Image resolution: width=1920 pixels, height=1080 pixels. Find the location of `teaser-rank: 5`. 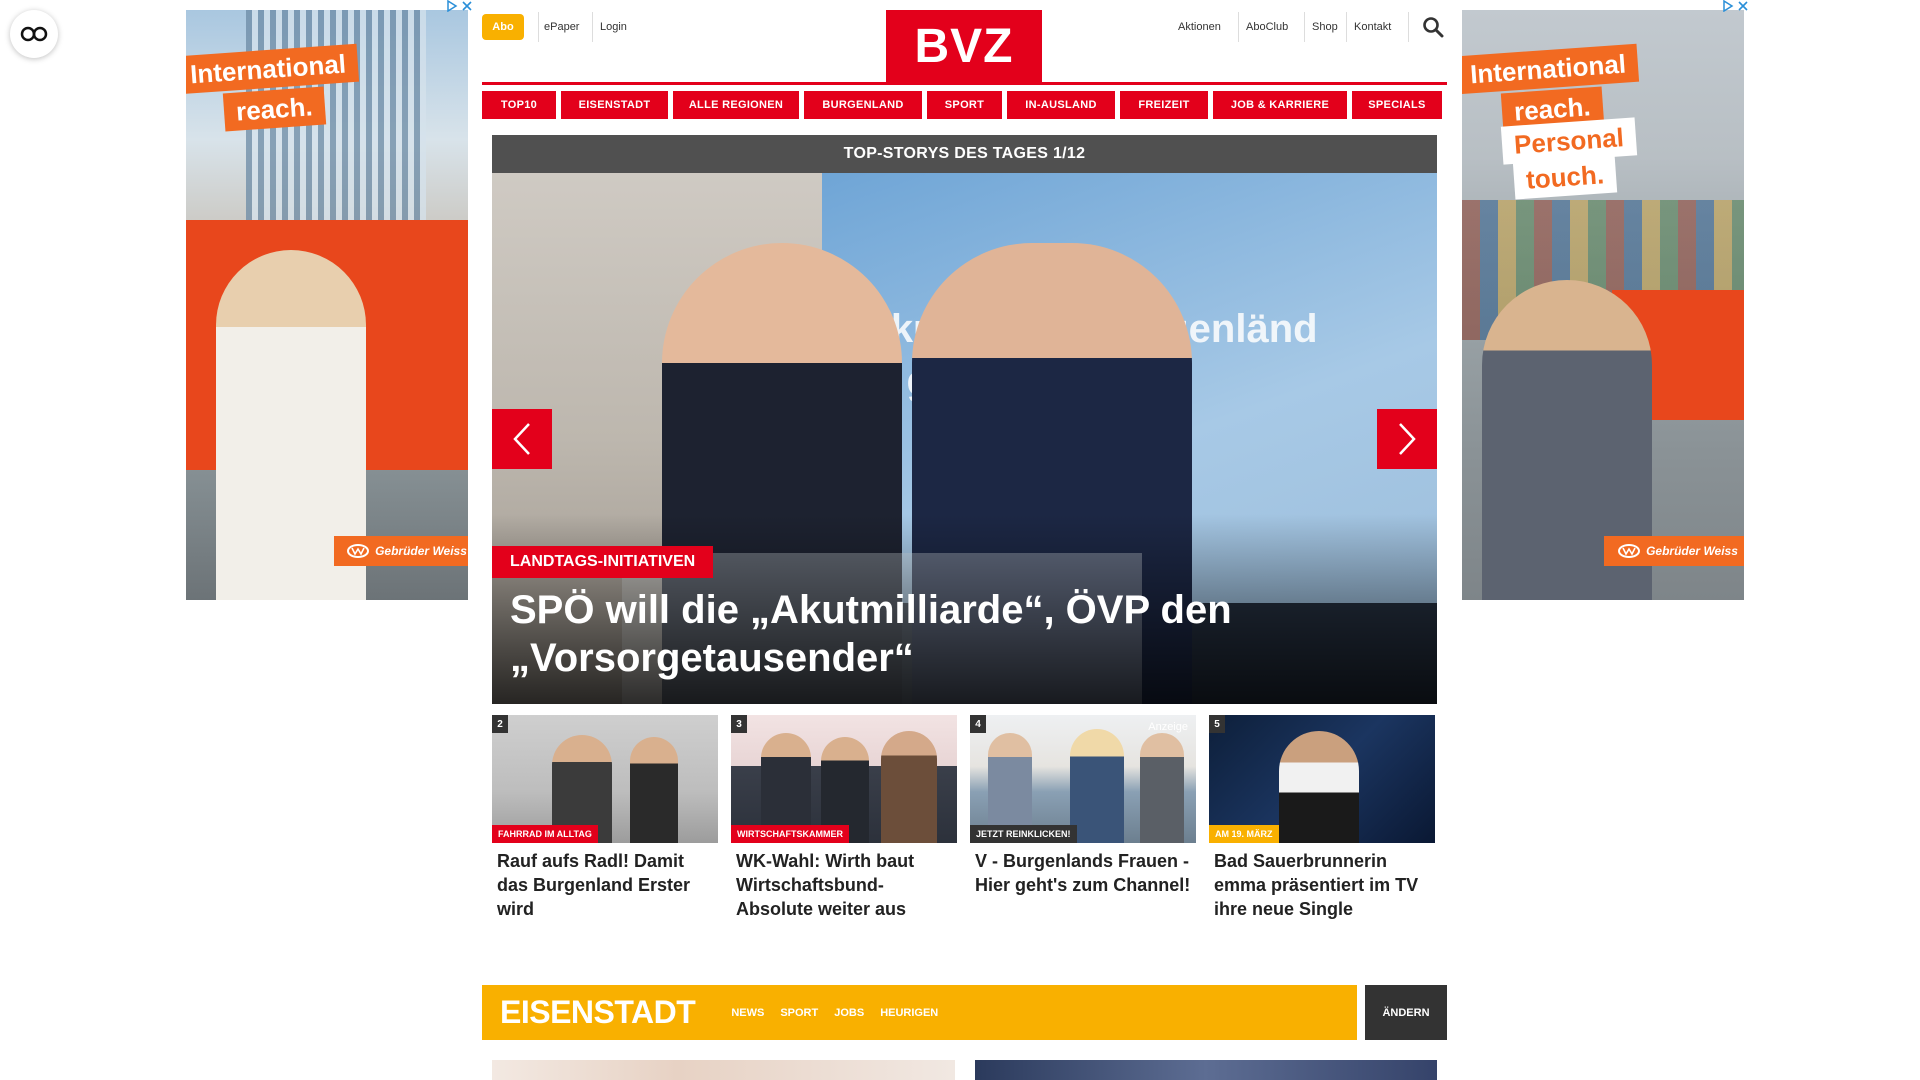

teaser-rank: 5 is located at coordinates (1217, 724).